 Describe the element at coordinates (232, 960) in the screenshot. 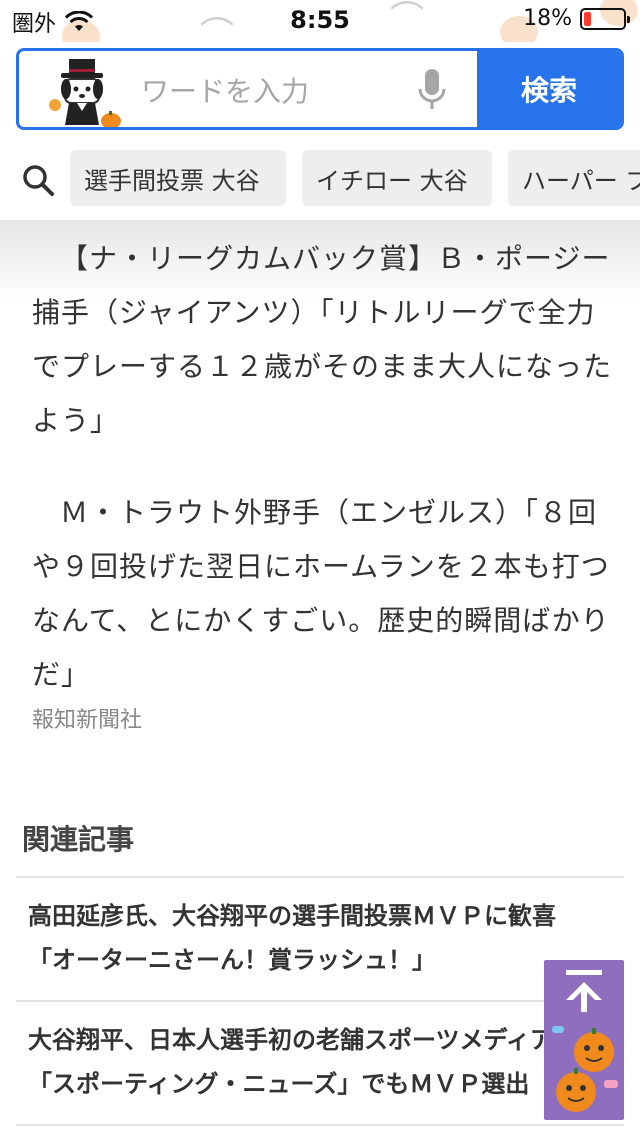

I see `related-line: 「オーターニさーん！賞ラッシュ！」` at that location.